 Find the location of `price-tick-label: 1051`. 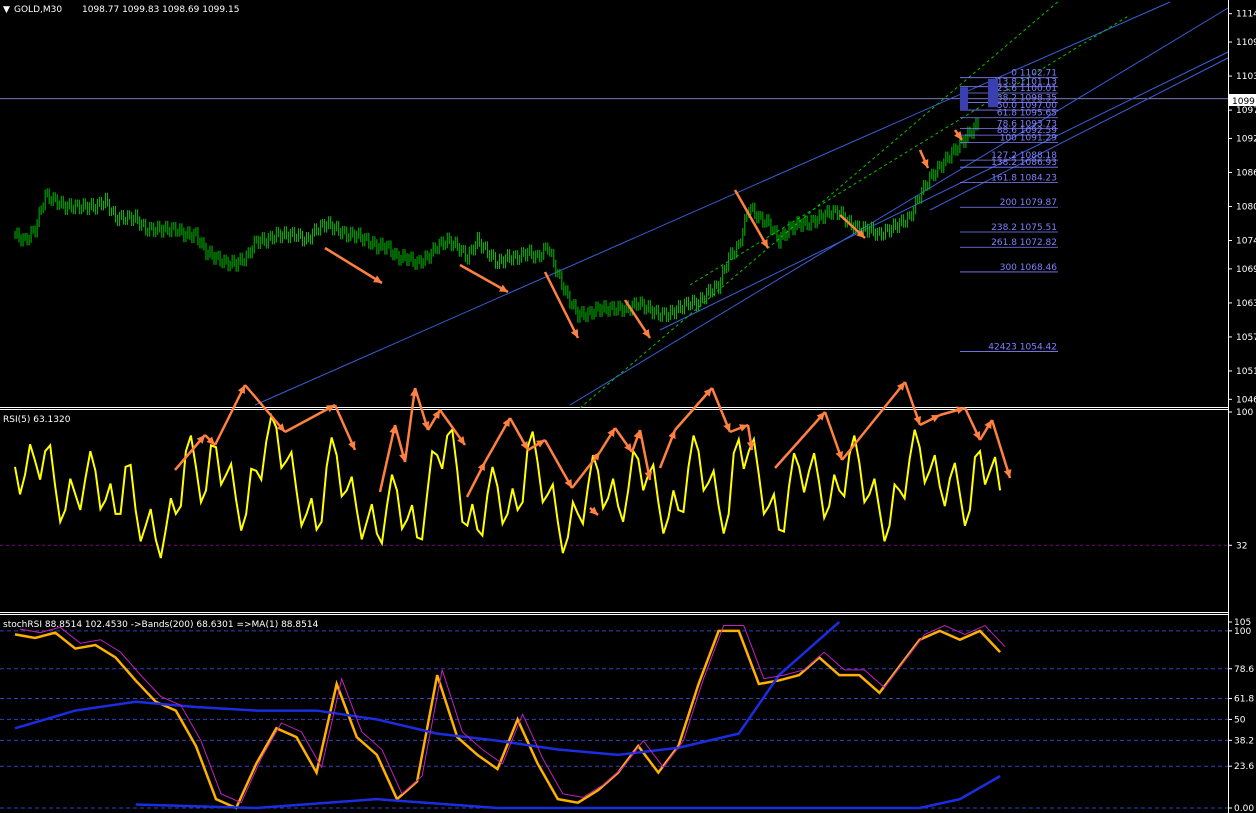

price-tick-label: 1051 is located at coordinates (1246, 372).